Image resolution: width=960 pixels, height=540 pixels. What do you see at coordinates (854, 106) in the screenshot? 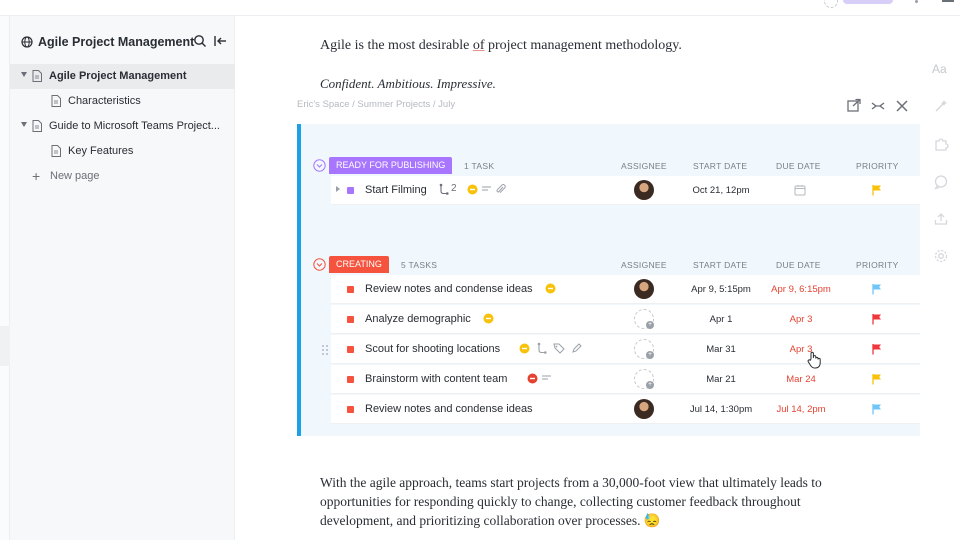
I see `open-external-icon` at bounding box center [854, 106].